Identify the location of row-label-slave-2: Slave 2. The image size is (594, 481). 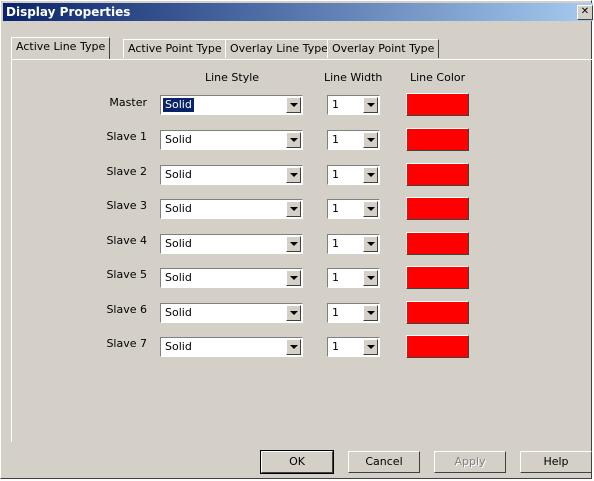
(126, 171).